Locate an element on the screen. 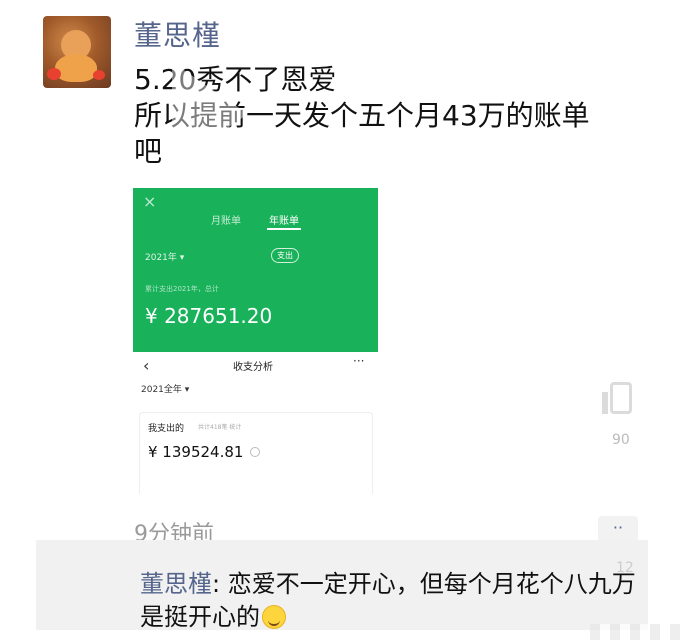 The width and height of the screenshot is (690, 644). total-amount: ¥ 287651.20 is located at coordinates (209, 316).